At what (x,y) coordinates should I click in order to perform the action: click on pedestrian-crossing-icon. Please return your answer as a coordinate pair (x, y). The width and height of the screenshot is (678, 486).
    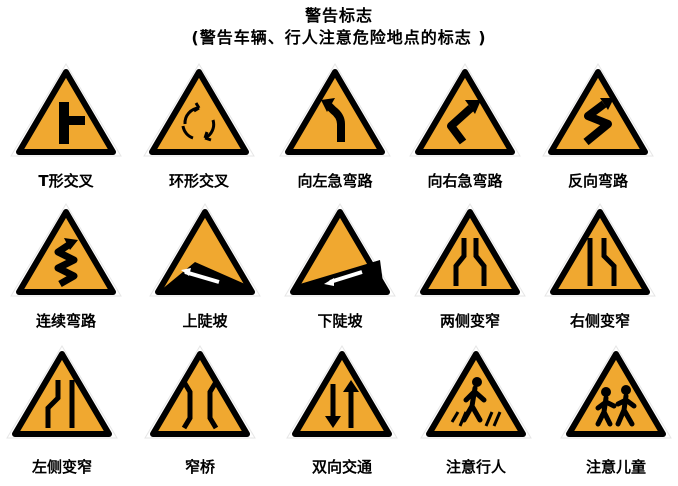
    Looking at the image, I should click on (476, 392).